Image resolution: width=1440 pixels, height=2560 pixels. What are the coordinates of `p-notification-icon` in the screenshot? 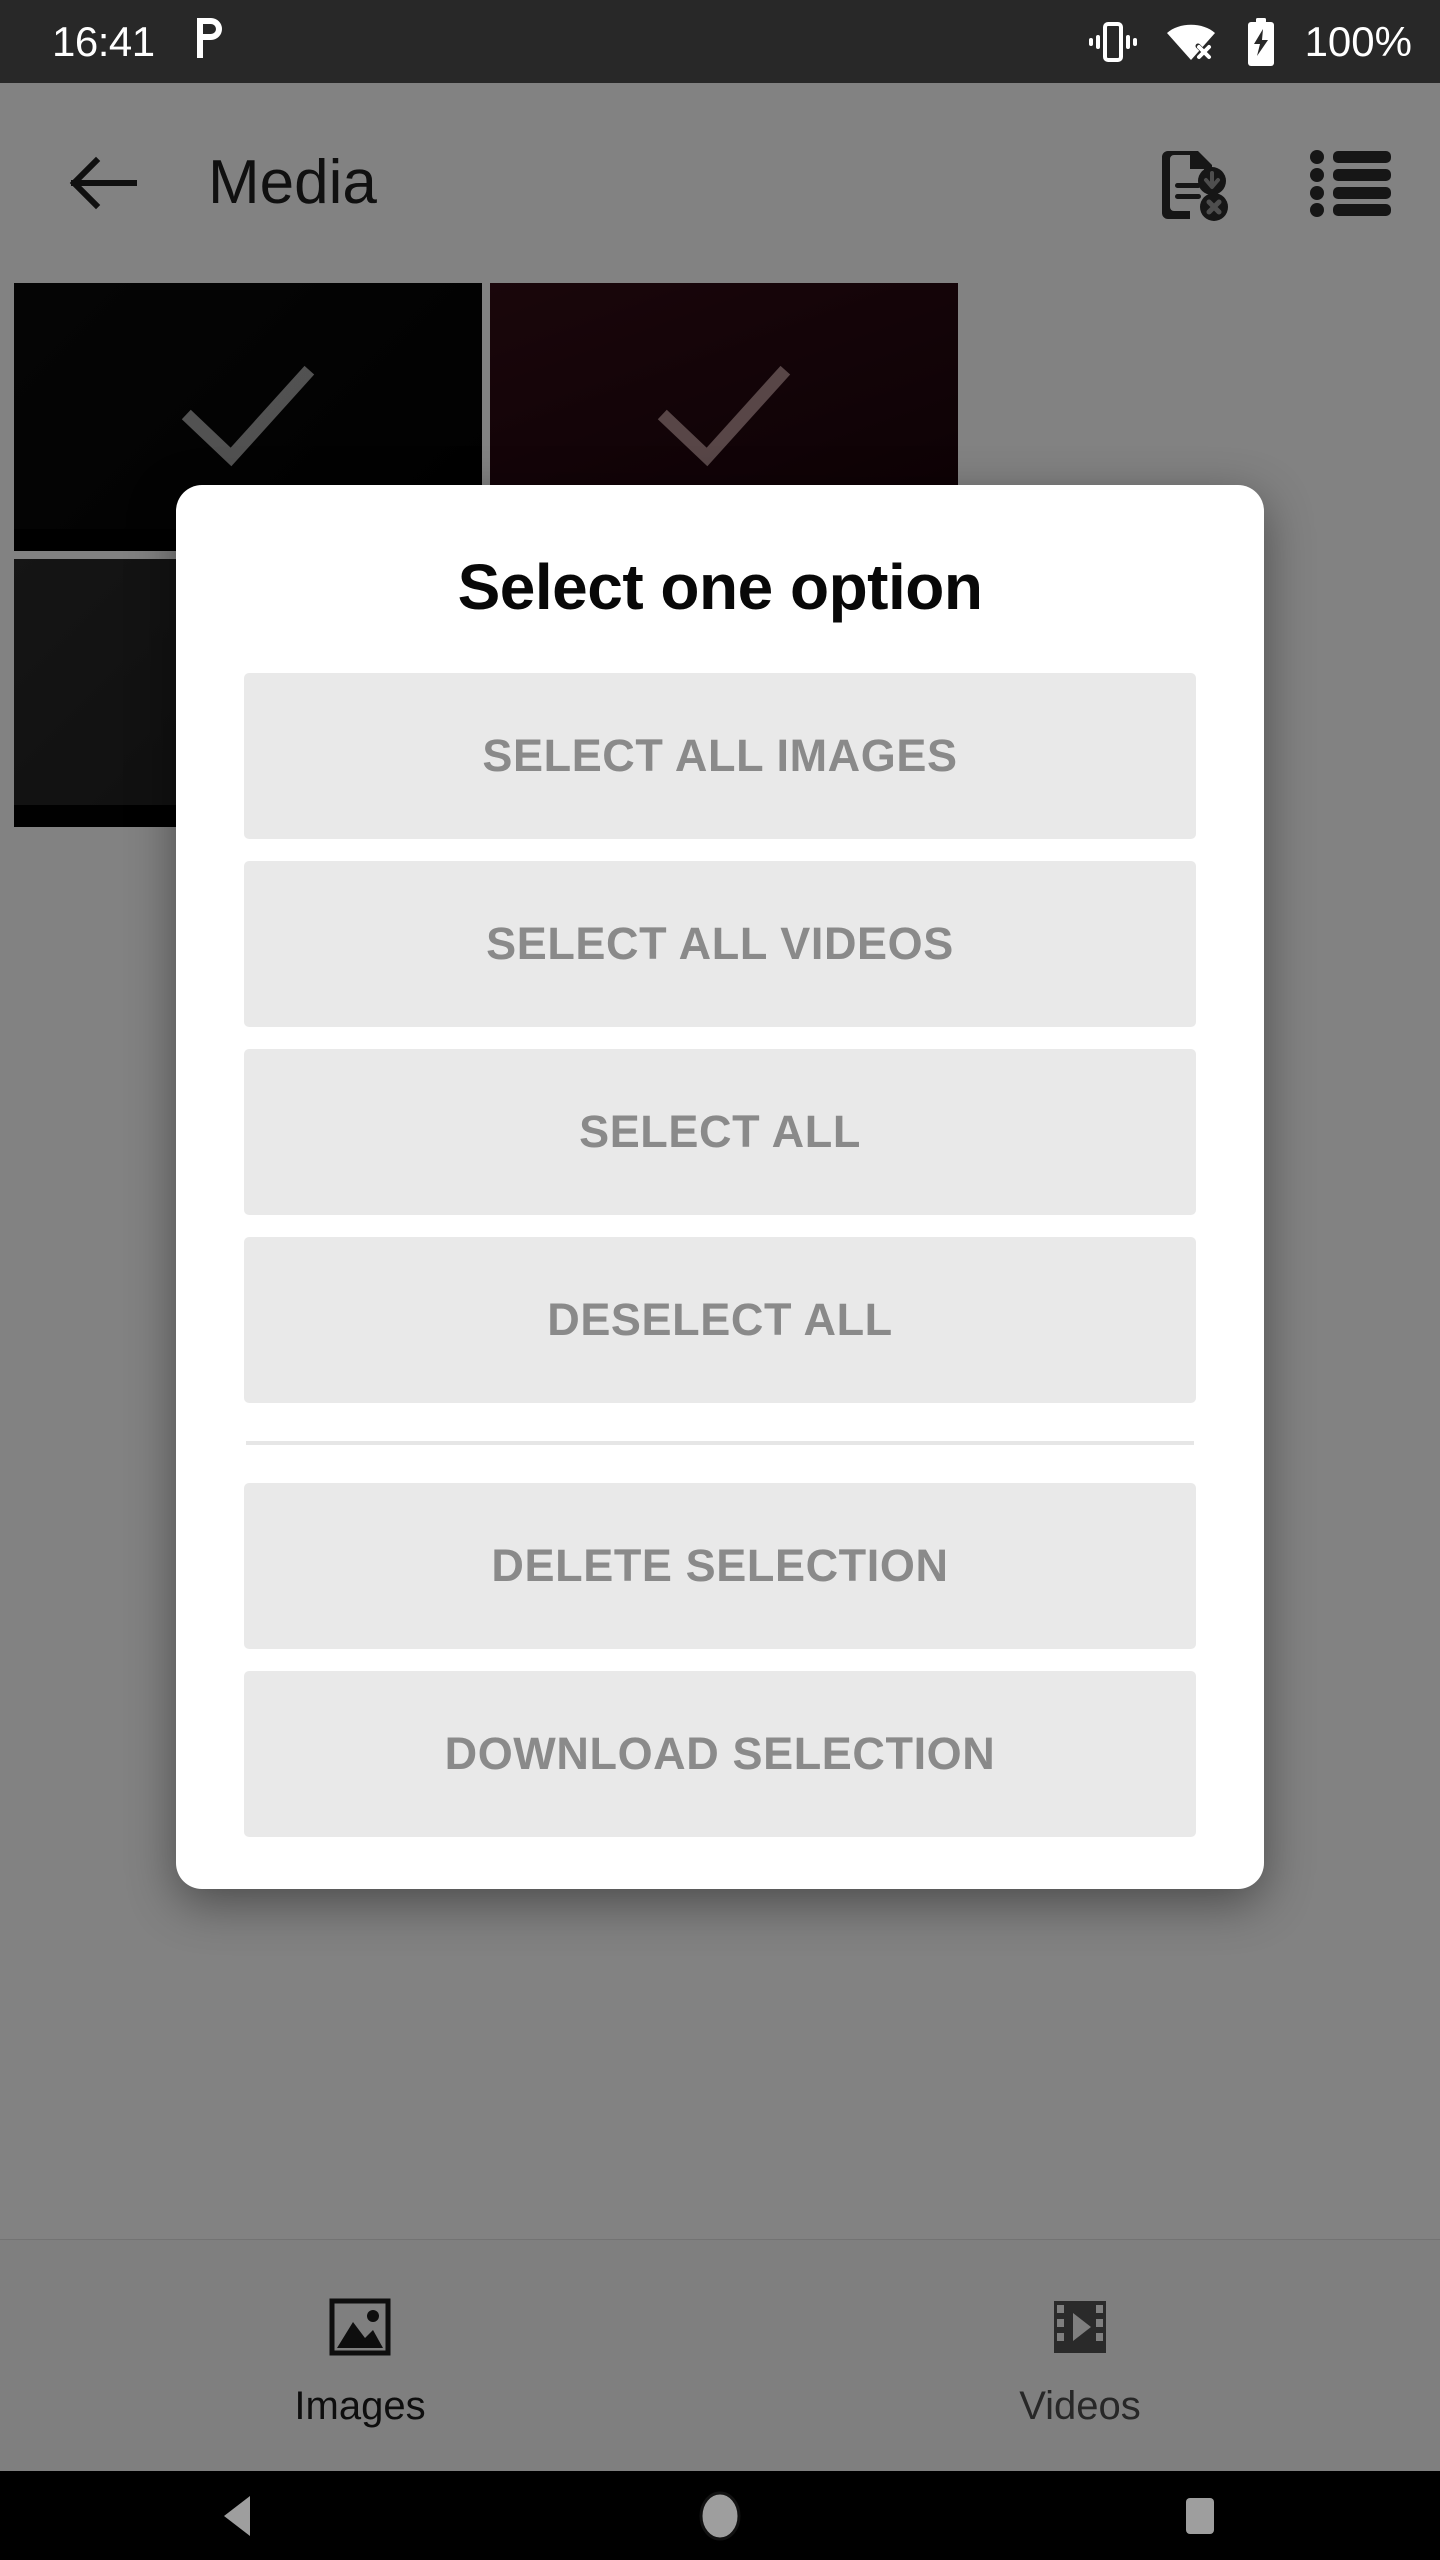 It's located at (210, 41).